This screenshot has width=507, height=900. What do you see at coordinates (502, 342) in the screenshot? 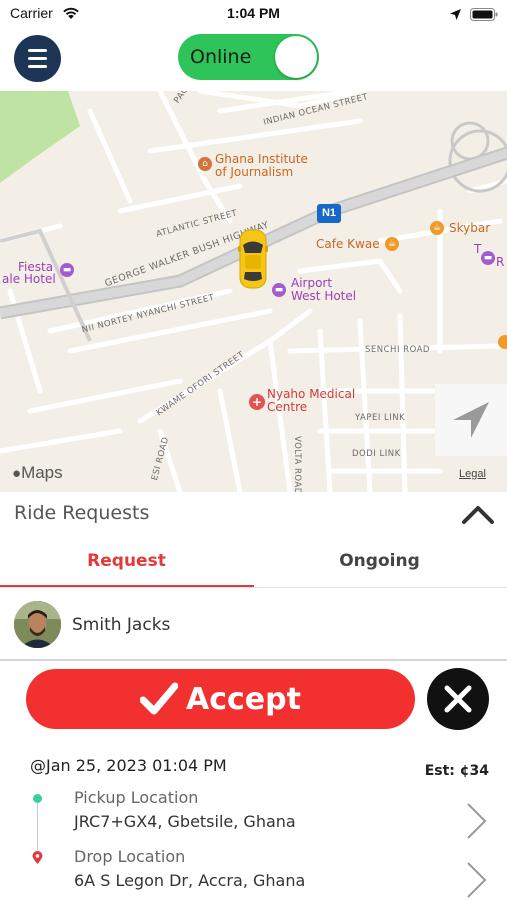
I see `cafe-icon` at bounding box center [502, 342].